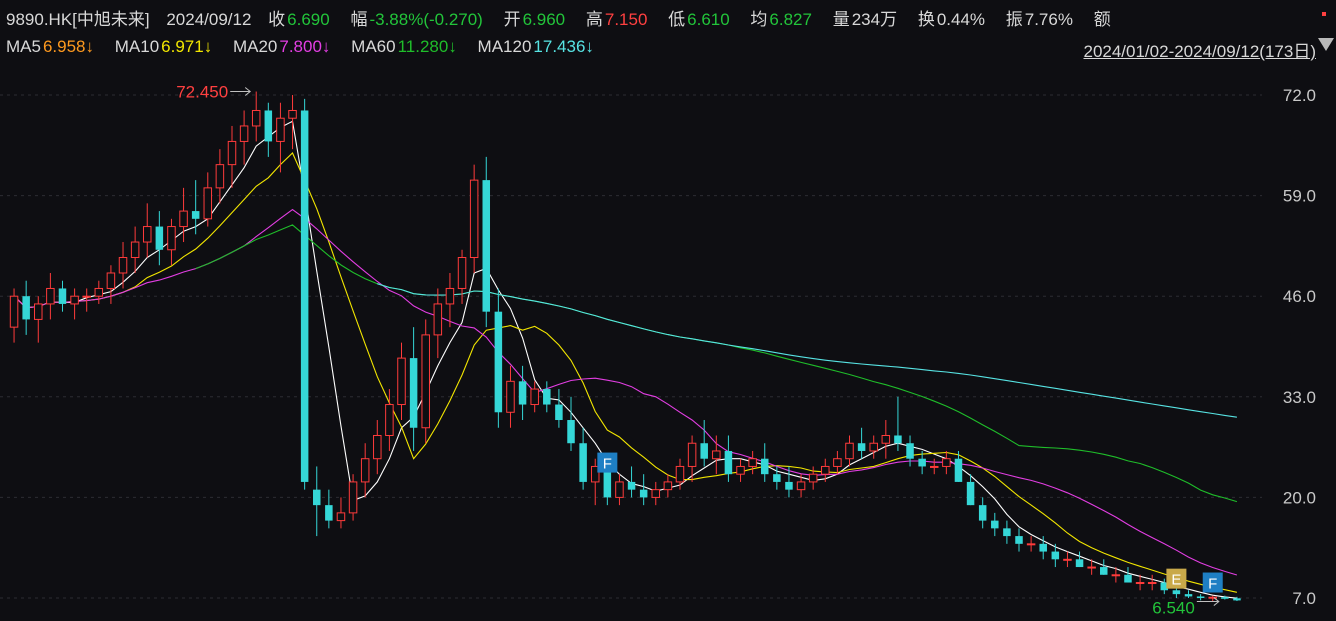 Image resolution: width=1336 pixels, height=621 pixels. I want to click on y-tick-label: 46.0, so click(1299, 296).